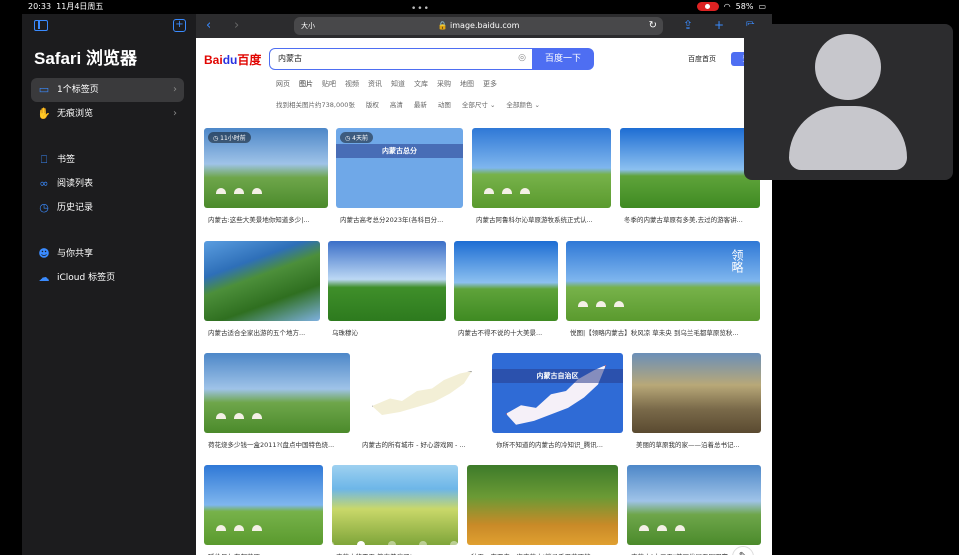 The height and width of the screenshot is (555, 959). I want to click on result-caption: 呼伦贝尔东部草原, so click(264, 553).